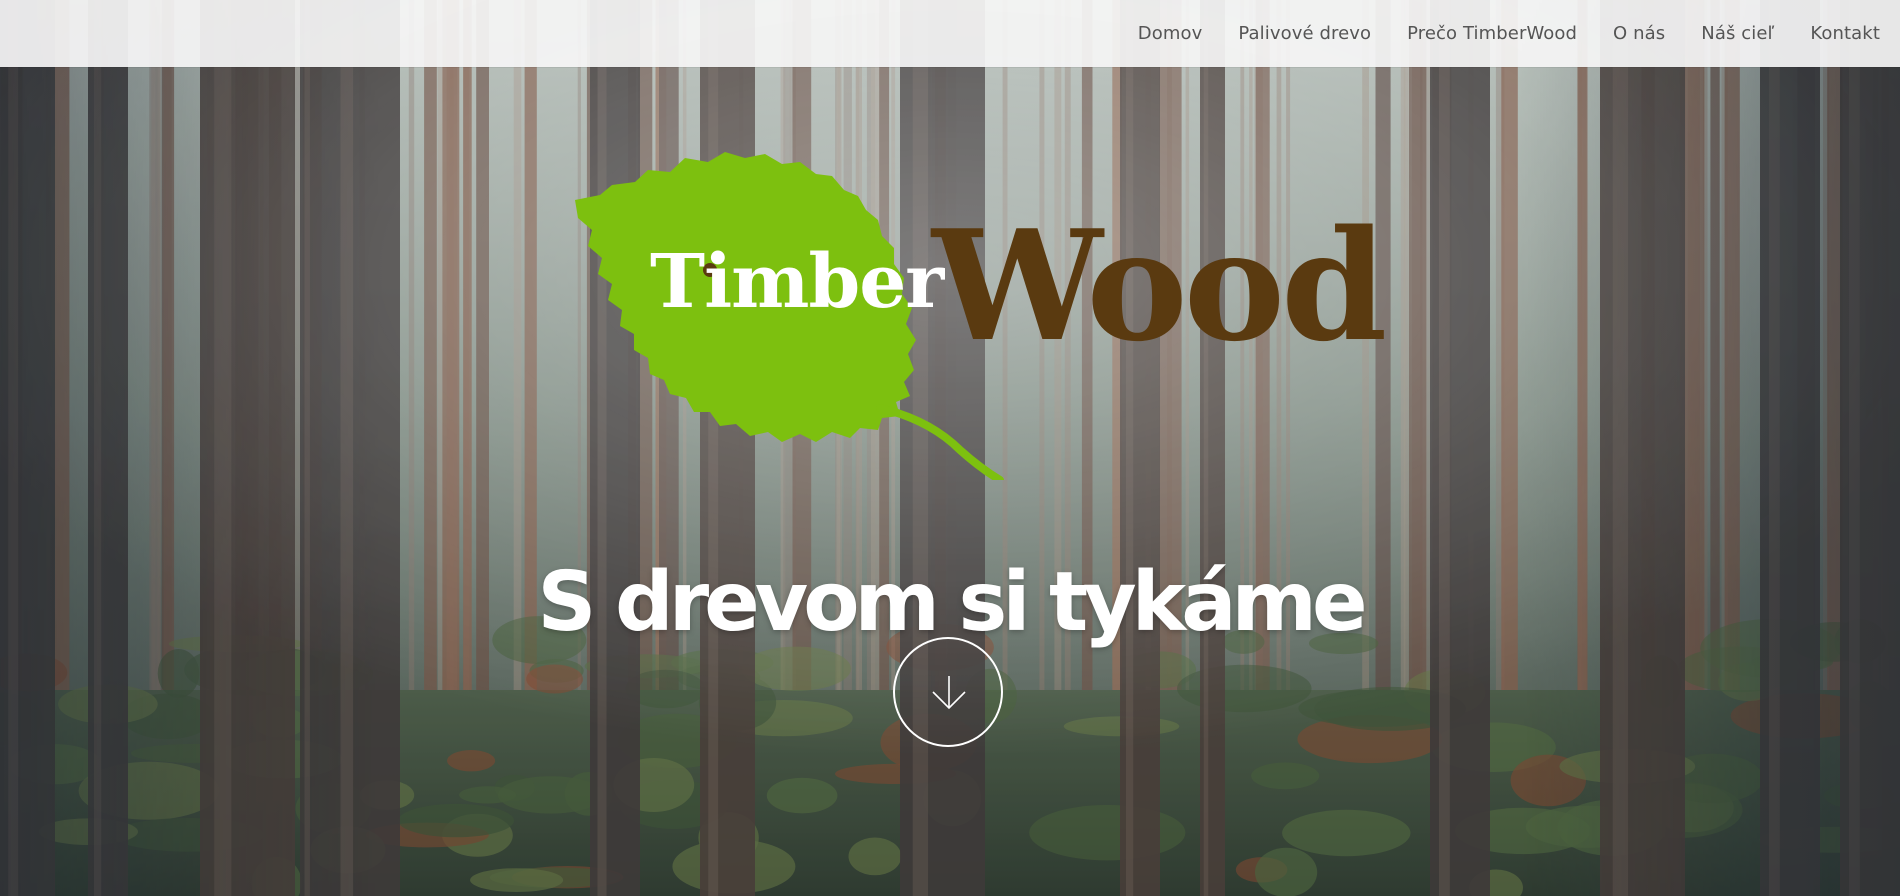  Describe the element at coordinates (1304, 33) in the screenshot. I see `nav-item-palivove-drevo: Palivové drevo` at that location.